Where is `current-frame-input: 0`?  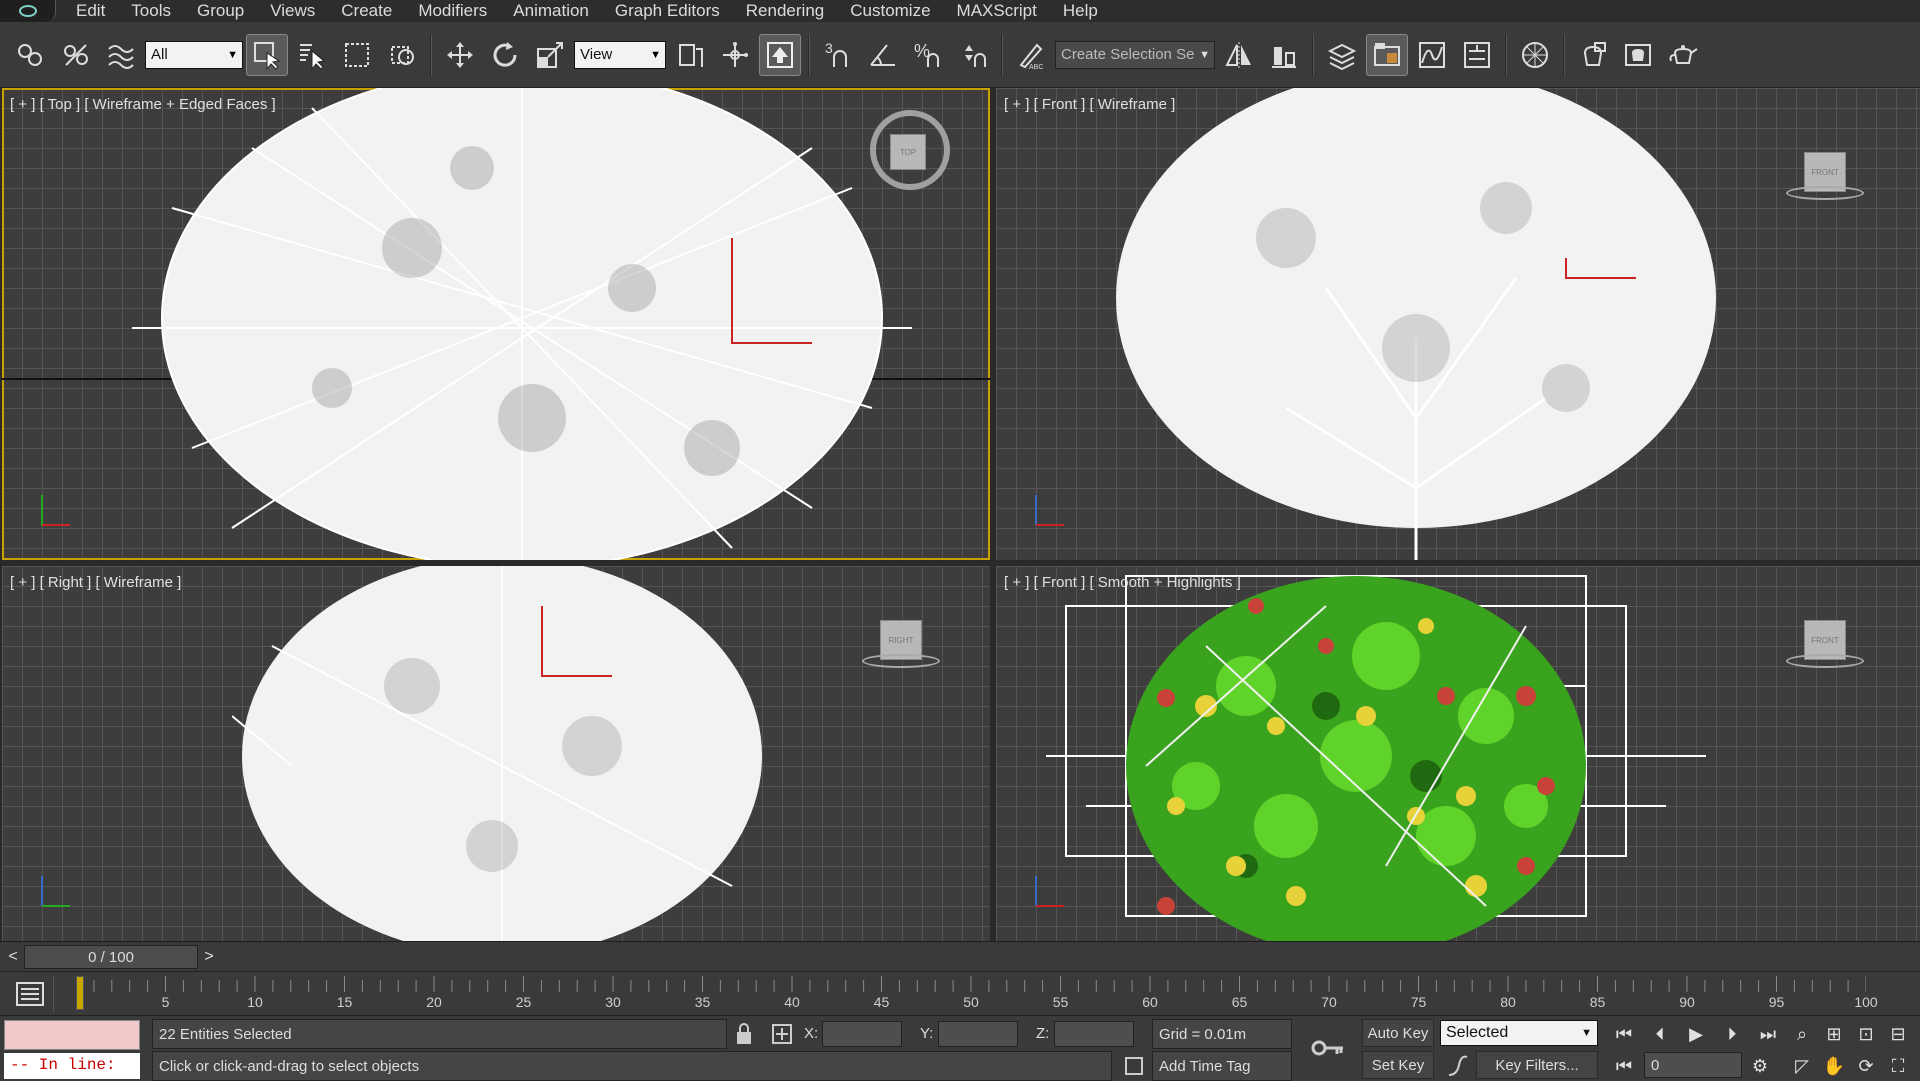
current-frame-input: 0 is located at coordinates (1693, 1065).